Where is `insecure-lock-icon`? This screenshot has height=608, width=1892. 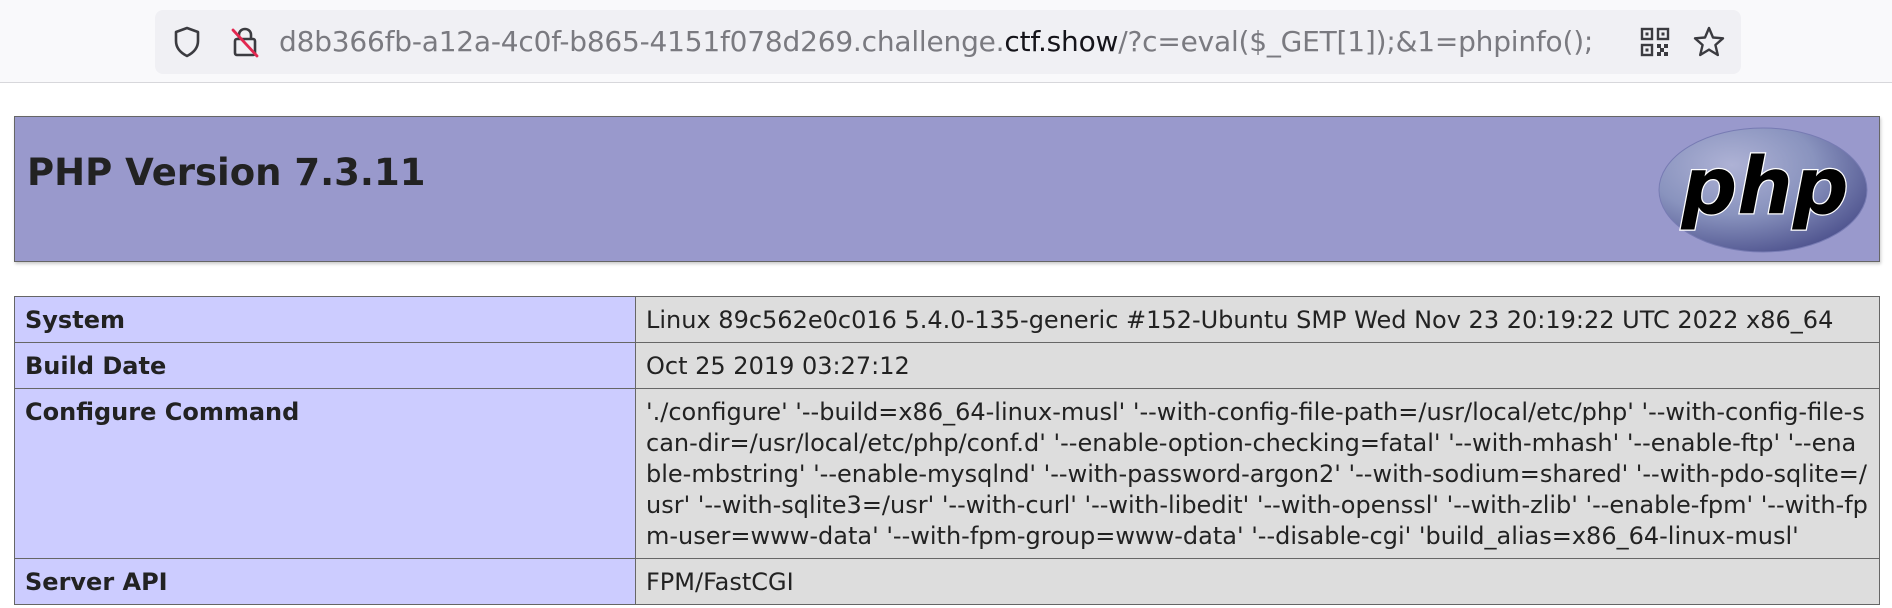 insecure-lock-icon is located at coordinates (245, 42).